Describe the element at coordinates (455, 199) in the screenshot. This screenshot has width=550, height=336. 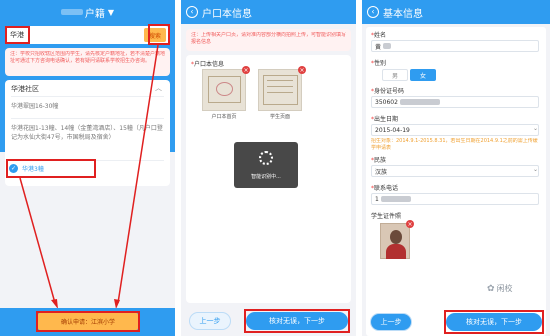
I see `phone-field: 1` at that location.